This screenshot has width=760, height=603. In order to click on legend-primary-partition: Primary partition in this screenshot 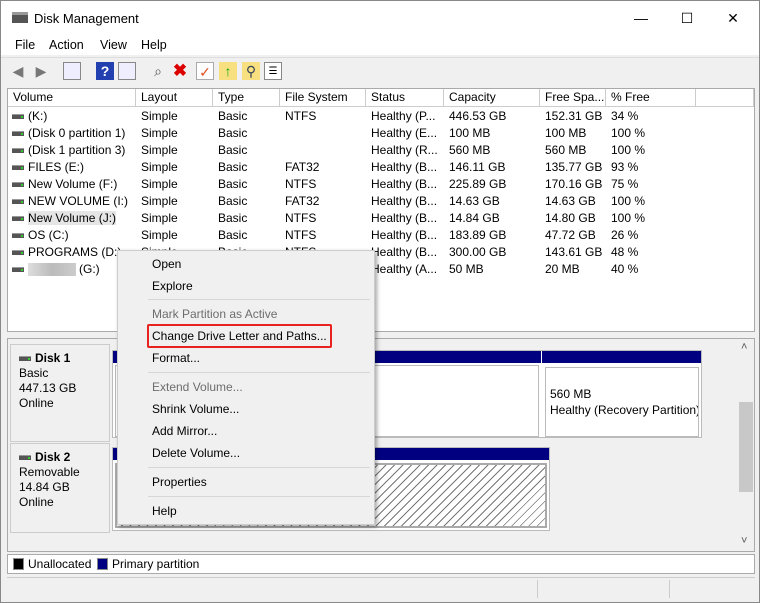, I will do `click(156, 564)`.